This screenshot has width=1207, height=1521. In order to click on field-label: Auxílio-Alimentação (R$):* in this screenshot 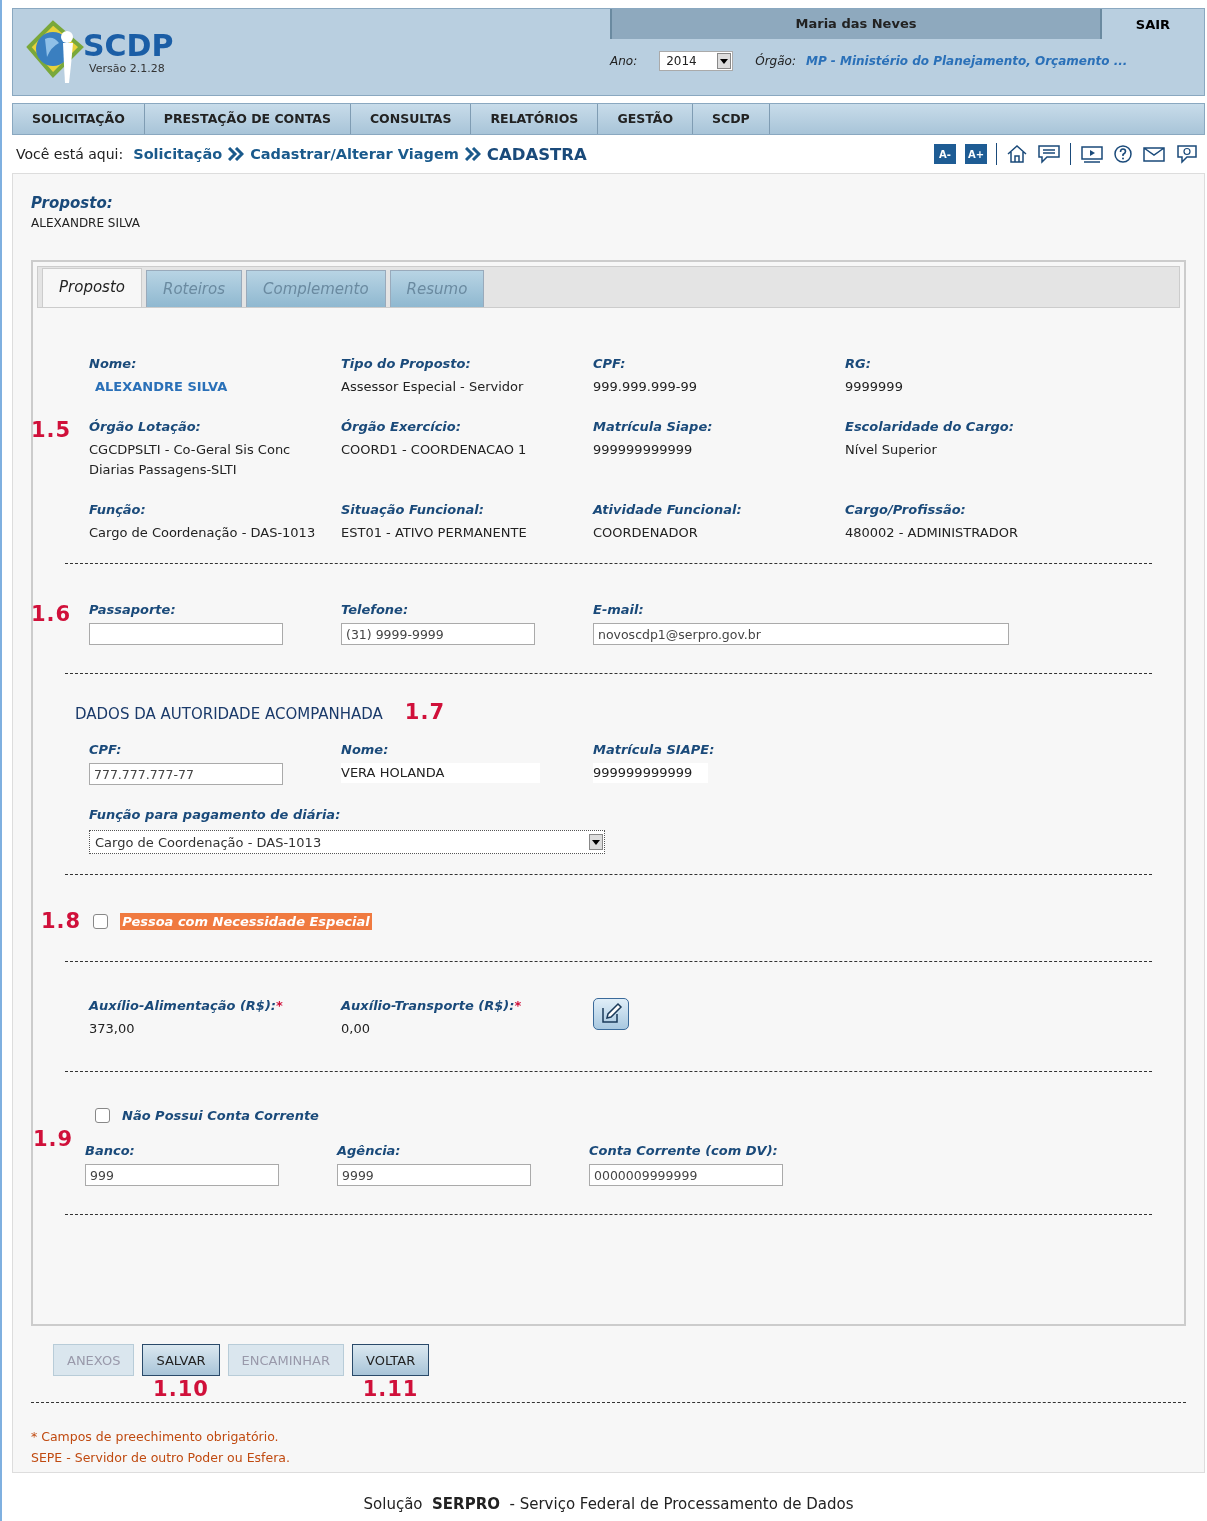, I will do `click(186, 1005)`.